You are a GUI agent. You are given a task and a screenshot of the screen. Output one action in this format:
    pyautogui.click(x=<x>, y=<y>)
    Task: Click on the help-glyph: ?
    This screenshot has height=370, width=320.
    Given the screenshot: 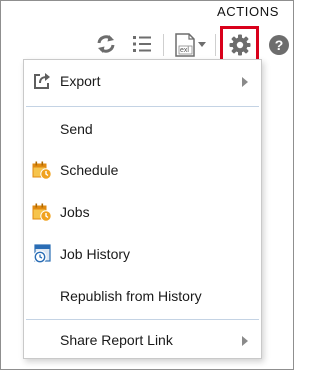 What is the action you would take?
    pyautogui.click(x=279, y=45)
    